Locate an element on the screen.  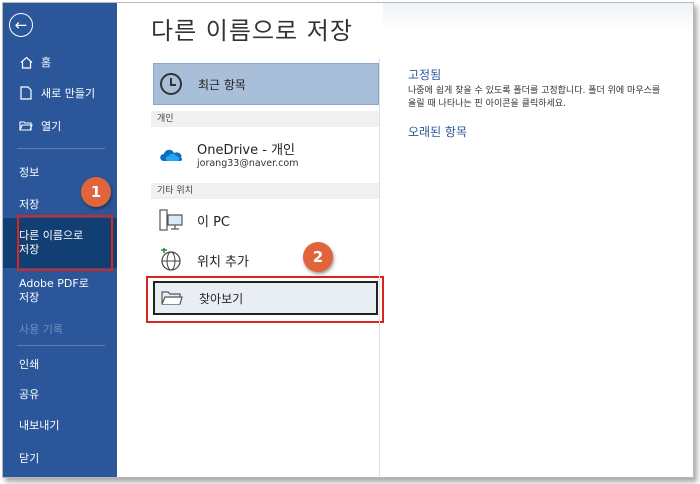
nav-label: 공유 is located at coordinates (29, 394).